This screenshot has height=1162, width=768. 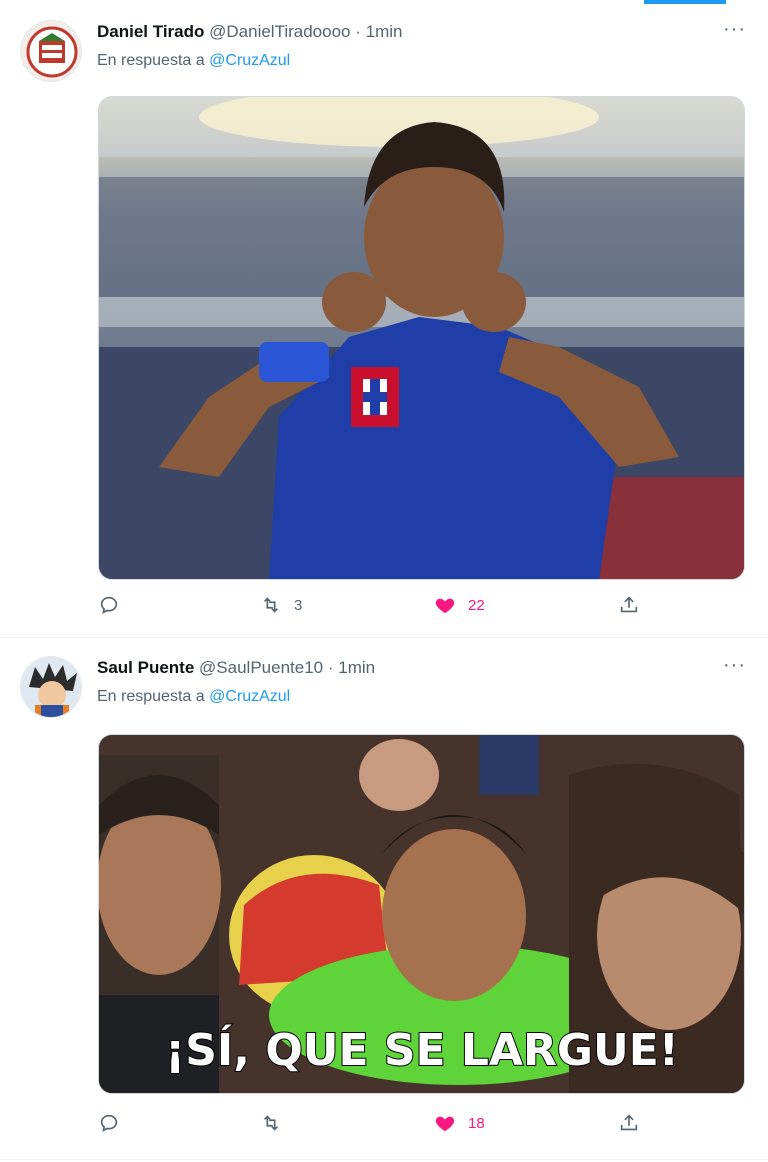 What do you see at coordinates (298, 605) in the screenshot?
I see `retweet-count: 3` at bounding box center [298, 605].